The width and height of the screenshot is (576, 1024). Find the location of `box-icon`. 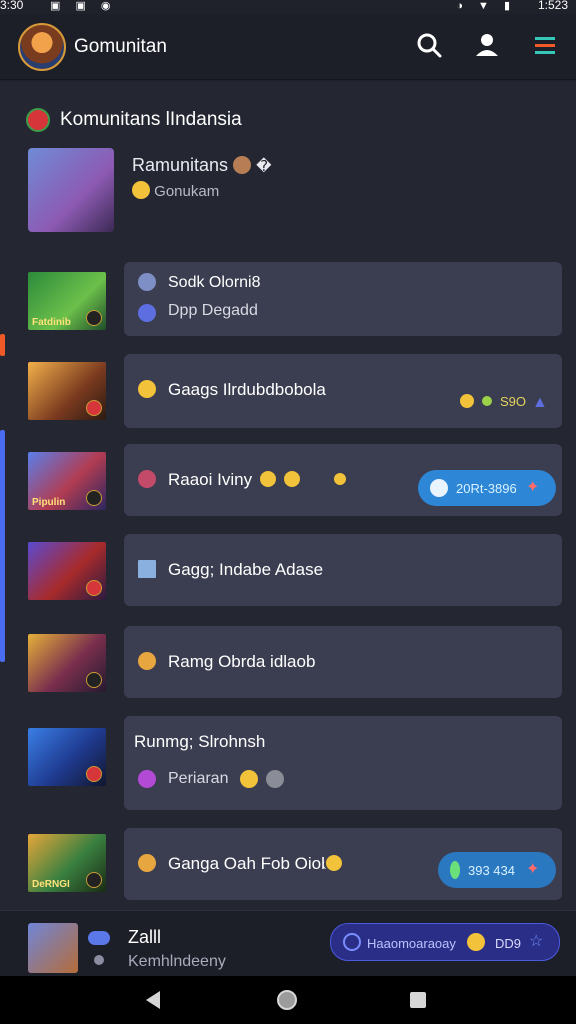

box-icon is located at coordinates (147, 569).